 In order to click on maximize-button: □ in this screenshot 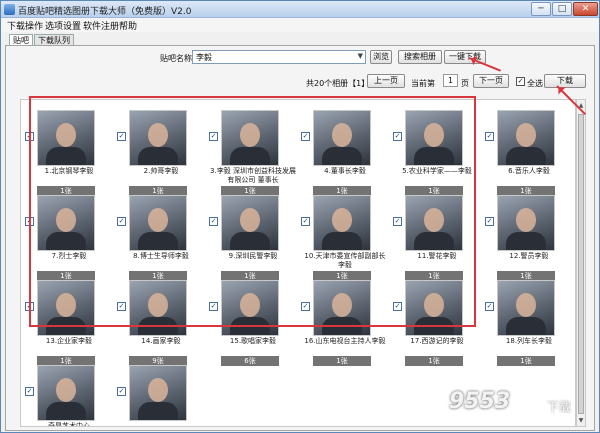, I will do `click(562, 9)`.